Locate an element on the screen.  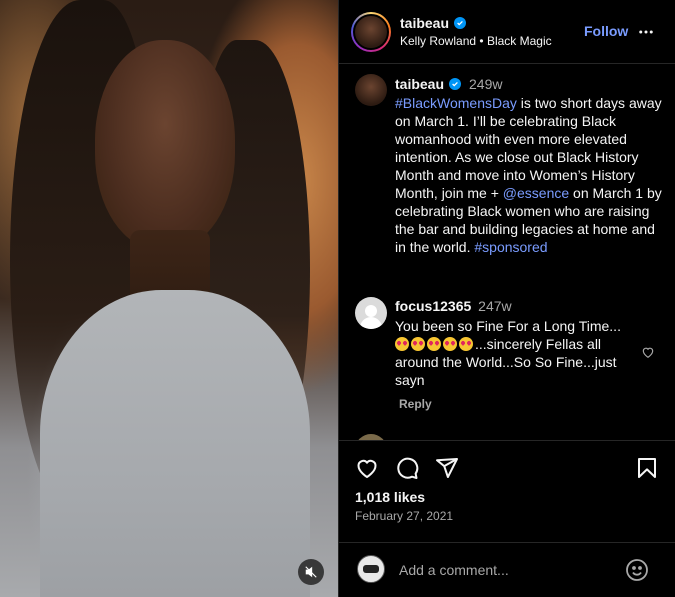
muted-speaker-icon is located at coordinates (311, 572).